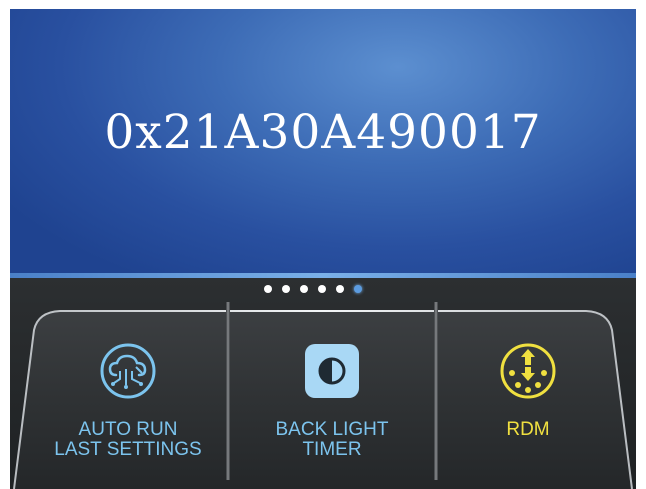 The width and height of the screenshot is (646, 489). What do you see at coordinates (323, 132) in the screenshot?
I see `device-id-value: 0x21A30A490017` at bounding box center [323, 132].